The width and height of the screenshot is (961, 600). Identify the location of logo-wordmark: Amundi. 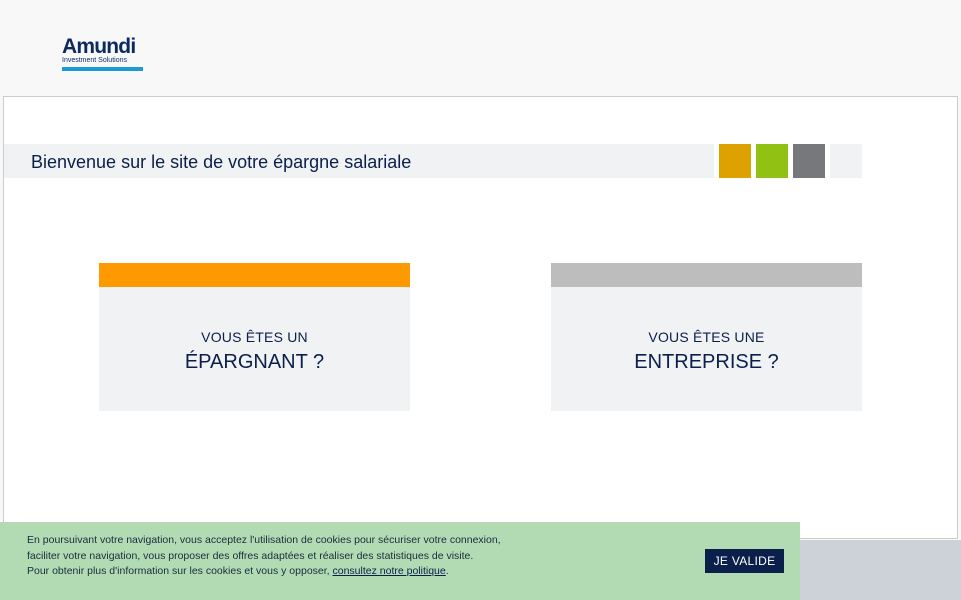
(99, 46).